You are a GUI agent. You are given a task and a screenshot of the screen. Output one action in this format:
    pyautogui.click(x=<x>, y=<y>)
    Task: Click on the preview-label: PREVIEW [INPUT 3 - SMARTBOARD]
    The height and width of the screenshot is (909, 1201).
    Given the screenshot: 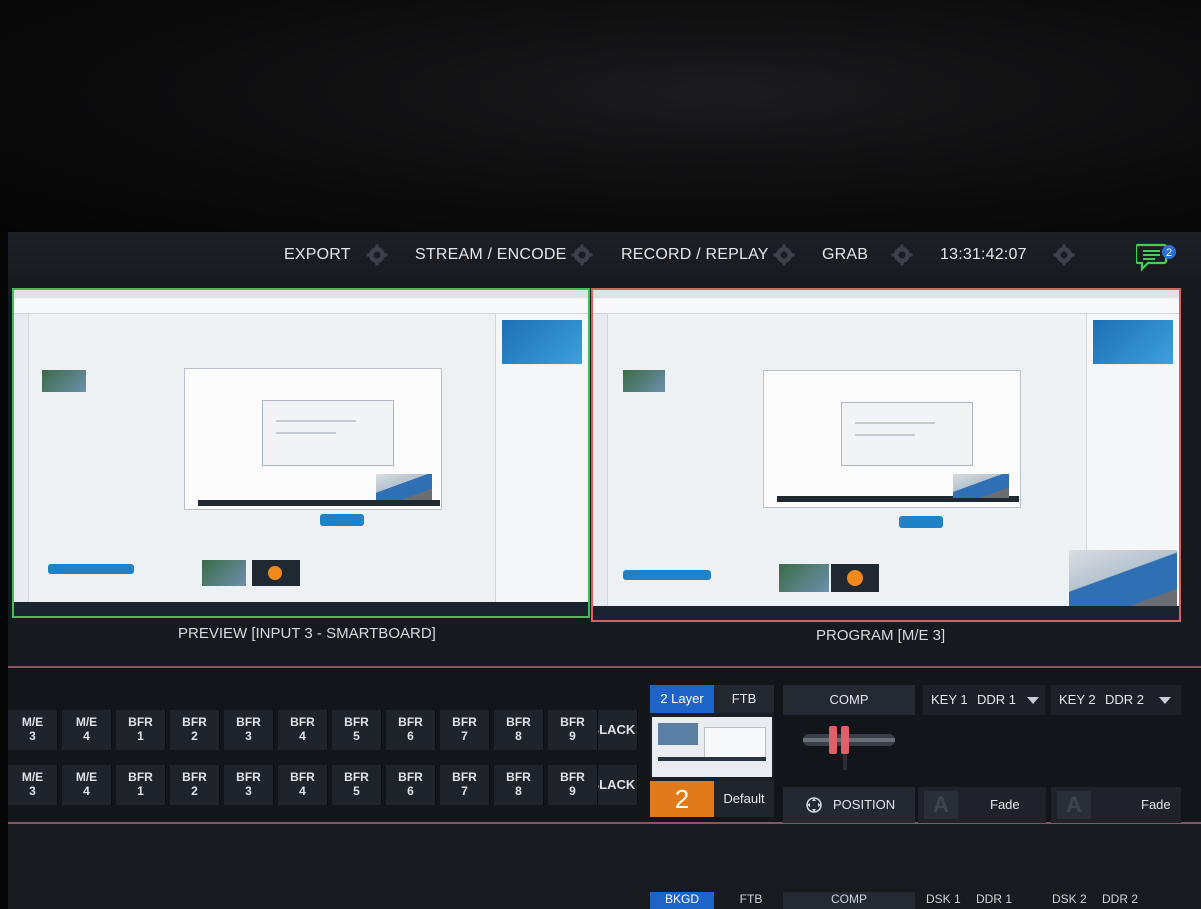 What is the action you would take?
    pyautogui.click(x=307, y=633)
    